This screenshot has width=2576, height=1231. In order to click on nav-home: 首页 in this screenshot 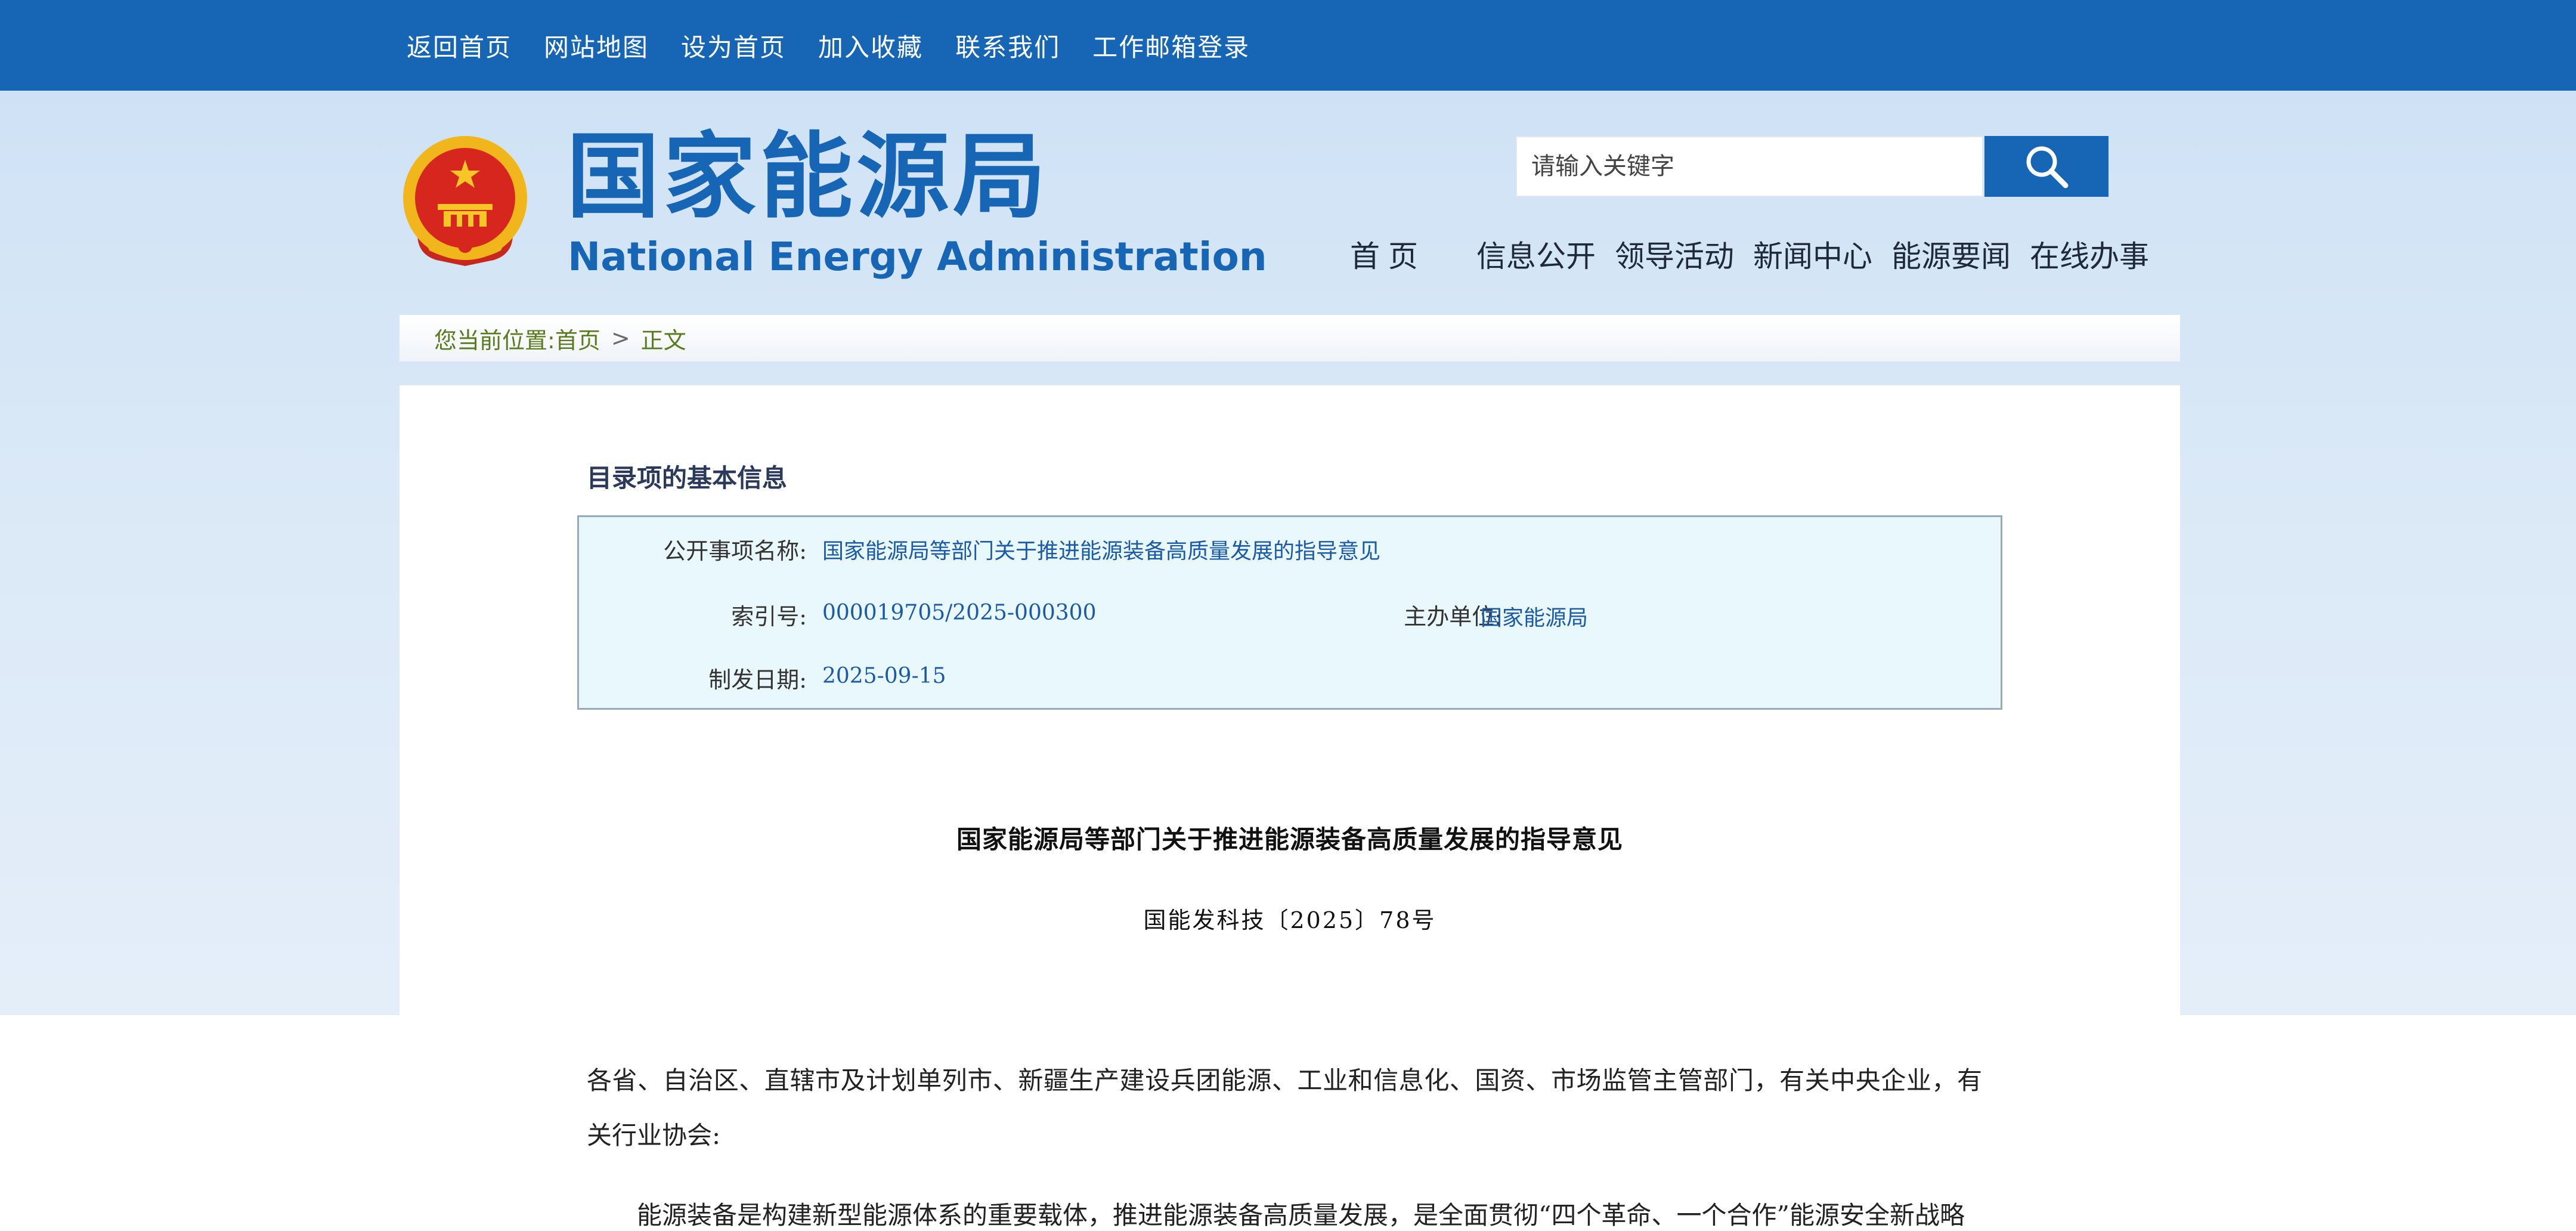, I will do `click(1388, 254)`.